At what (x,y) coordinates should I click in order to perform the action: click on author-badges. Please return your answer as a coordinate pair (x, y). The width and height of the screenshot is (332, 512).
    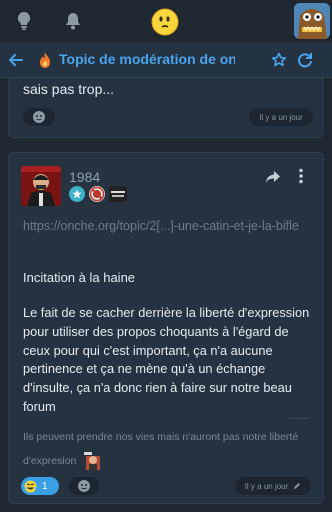
    Looking at the image, I should click on (98, 194).